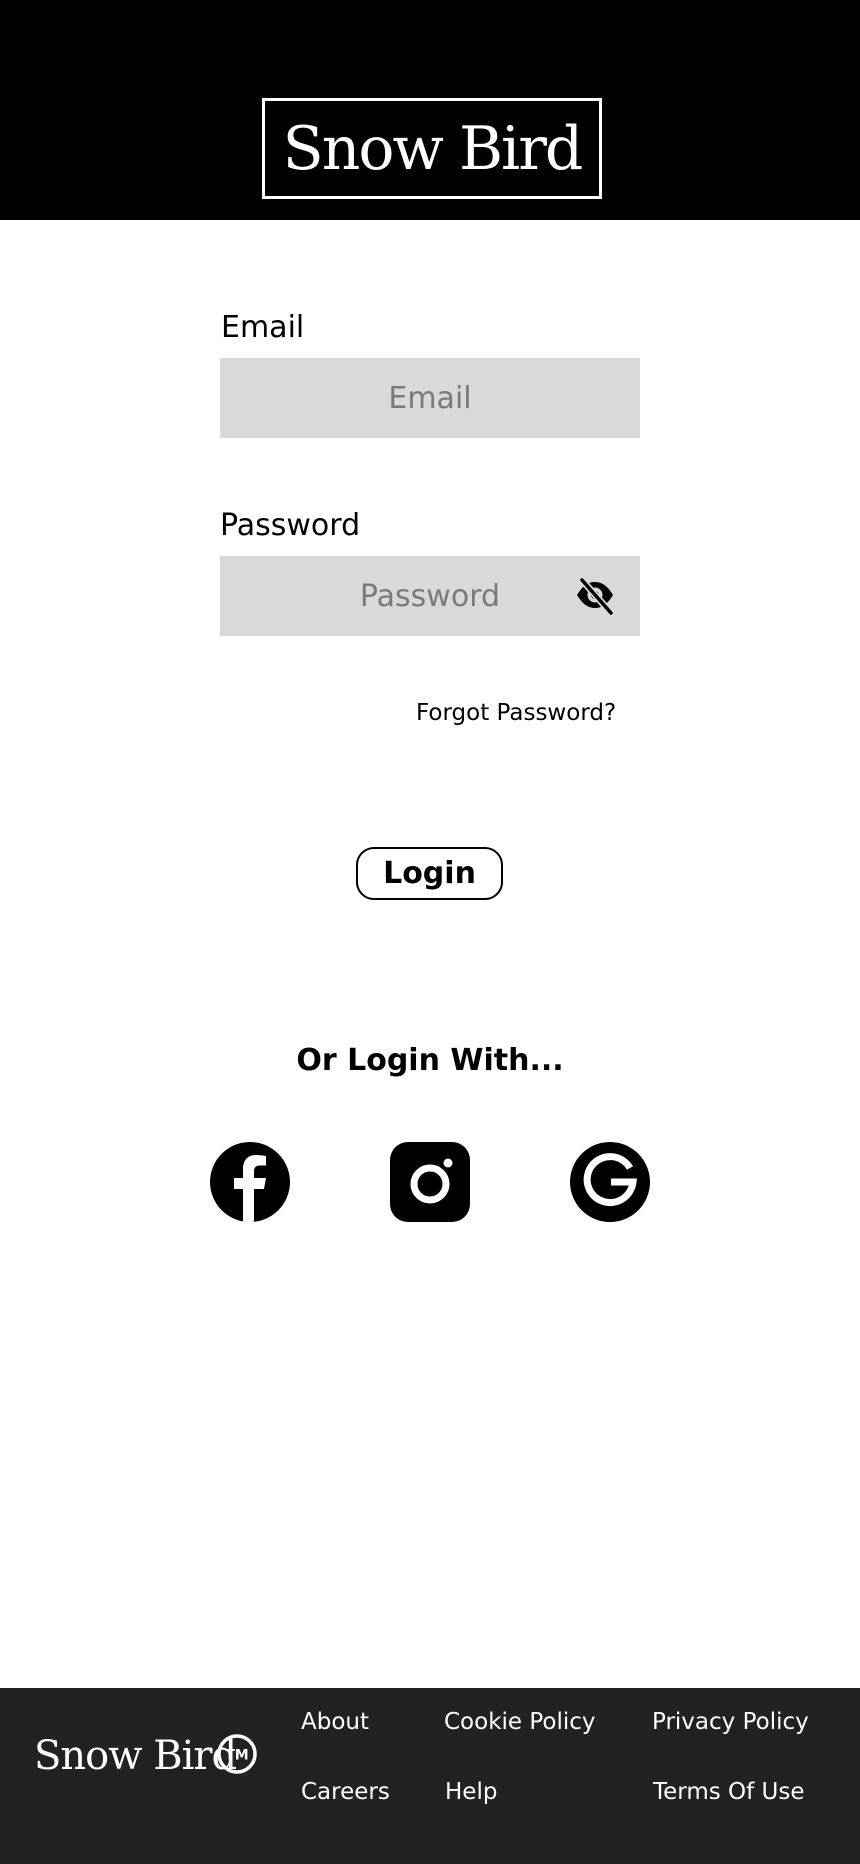 The height and width of the screenshot is (1864, 860). What do you see at coordinates (516, 713) in the screenshot?
I see `forgot-password-link: Forgot Password?` at bounding box center [516, 713].